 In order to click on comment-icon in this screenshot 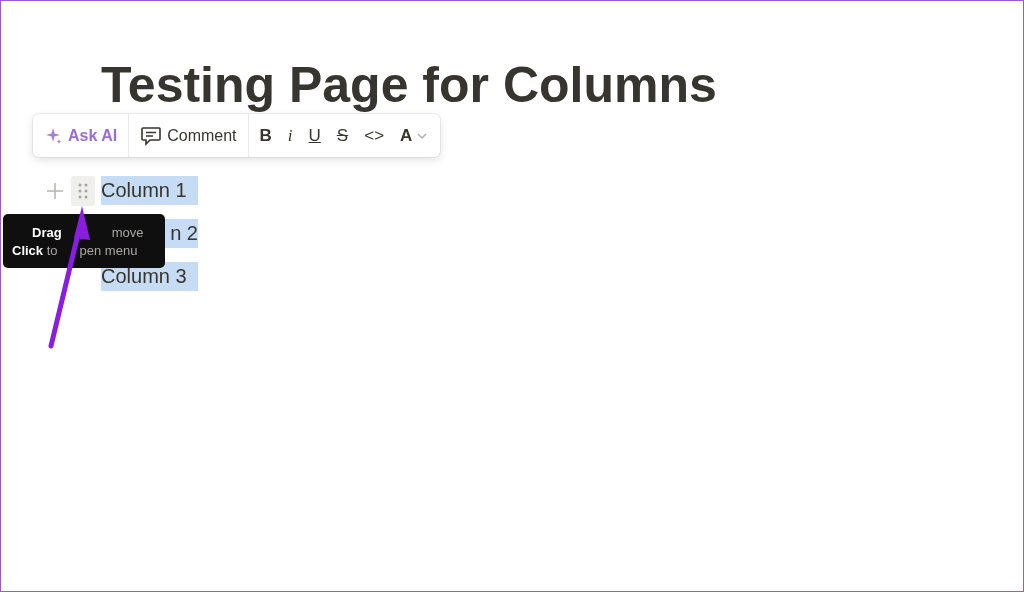, I will do `click(151, 135)`.